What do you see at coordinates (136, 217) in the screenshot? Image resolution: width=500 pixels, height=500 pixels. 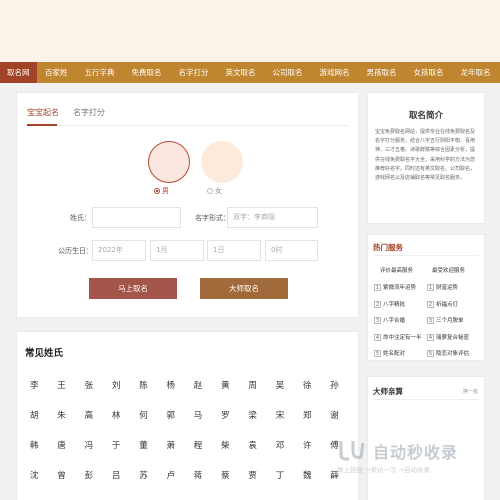 I see `surname-input` at bounding box center [136, 217].